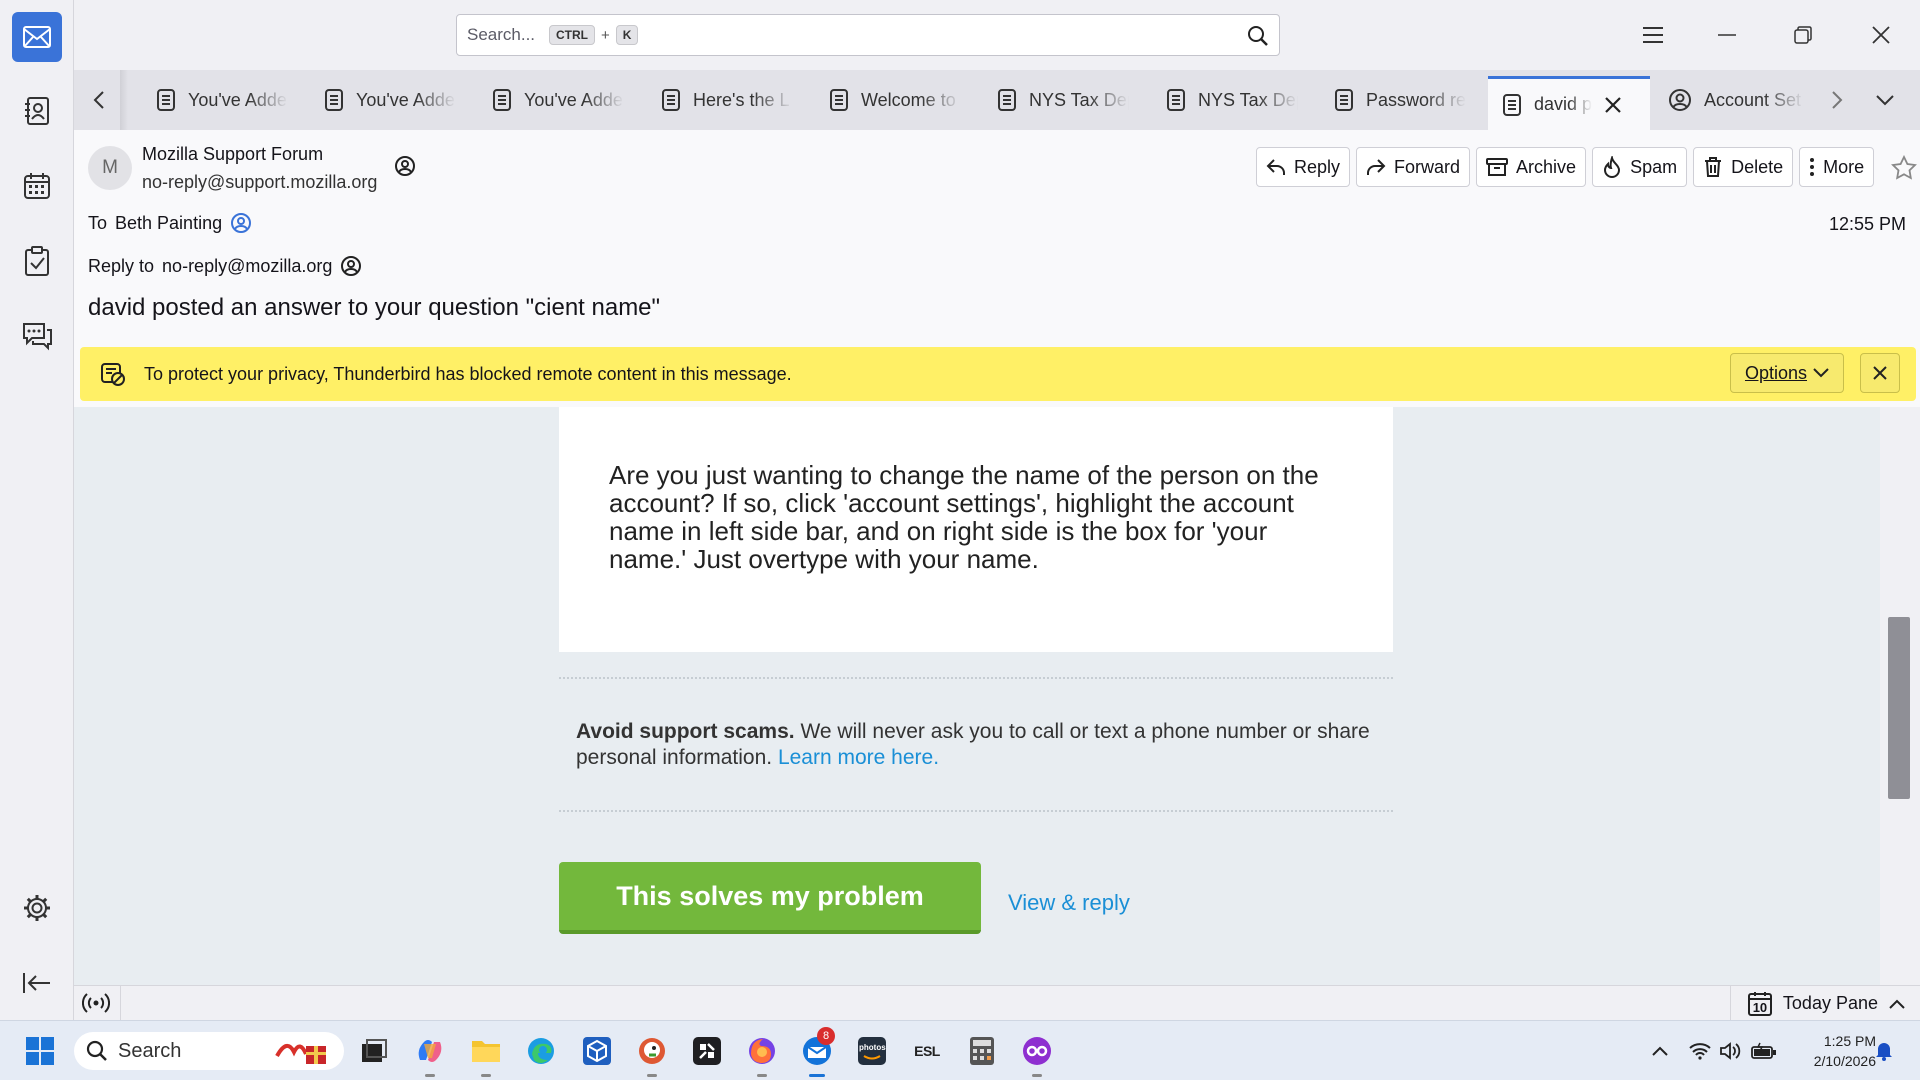  I want to click on thunderbird-button: 8, so click(817, 1052).